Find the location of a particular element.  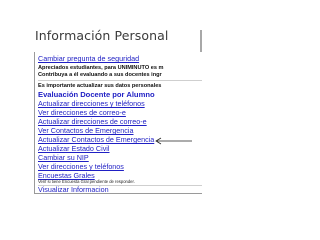

pointer-arrow-icon is located at coordinates (173, 141).